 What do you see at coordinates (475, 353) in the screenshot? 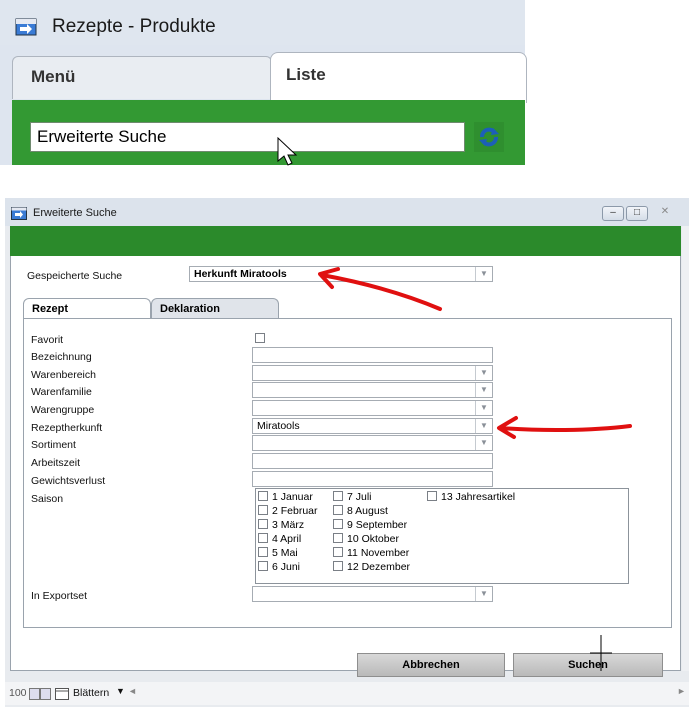
I see `annotation-arrows` at bounding box center [475, 353].